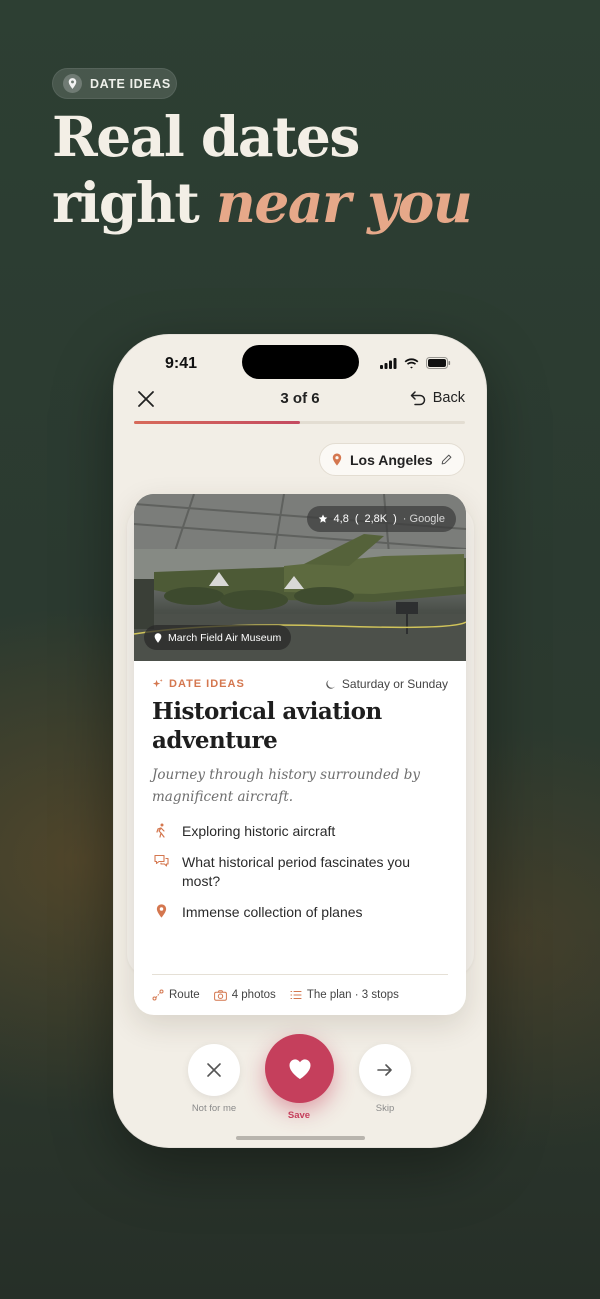 This screenshot has width=600, height=1299. What do you see at coordinates (341, 519) in the screenshot?
I see `rating-value: 4,8` at bounding box center [341, 519].